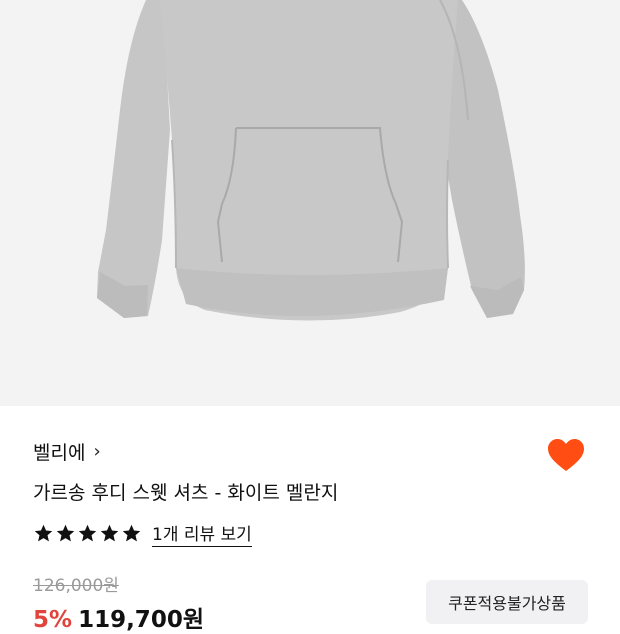 Image resolution: width=620 pixels, height=634 pixels. I want to click on heart-icon, so click(566, 456).